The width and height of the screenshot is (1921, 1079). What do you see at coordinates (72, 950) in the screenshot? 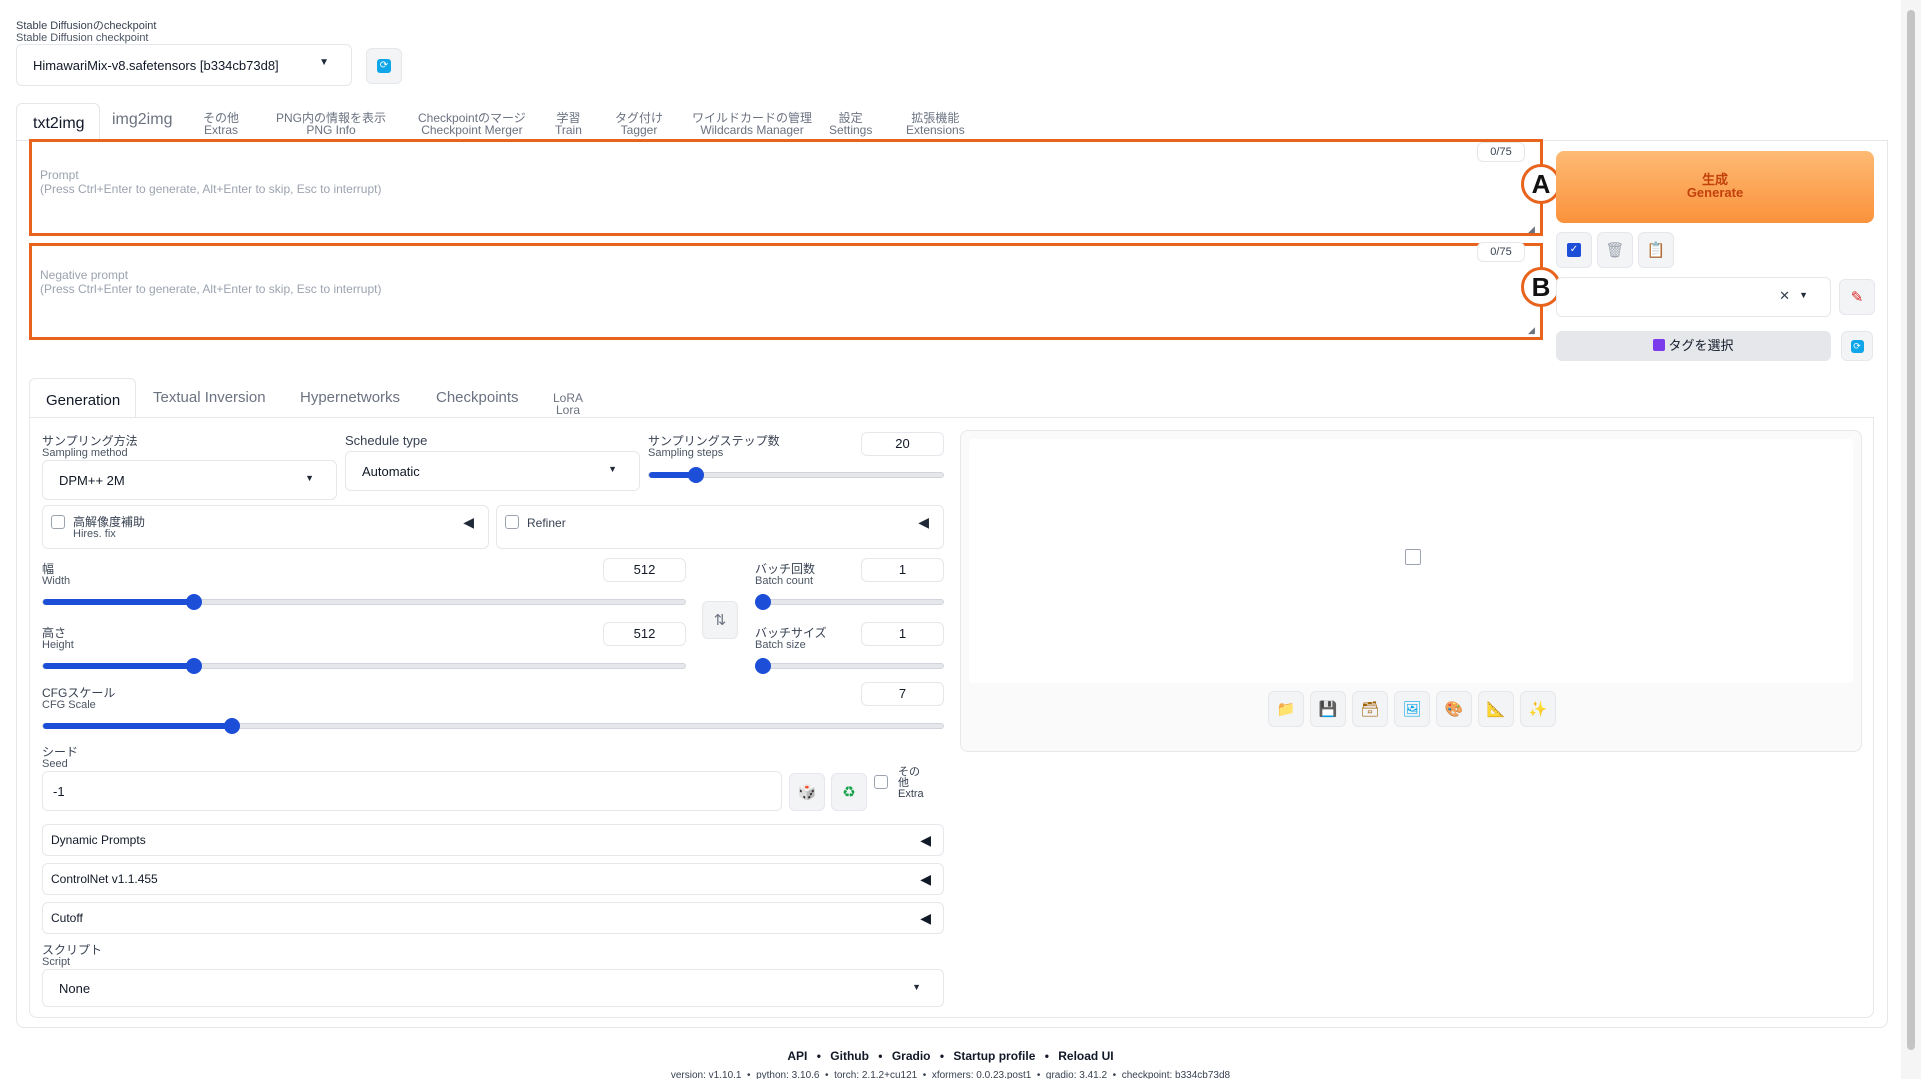
I see `script-label-ja: スクリプト` at bounding box center [72, 950].